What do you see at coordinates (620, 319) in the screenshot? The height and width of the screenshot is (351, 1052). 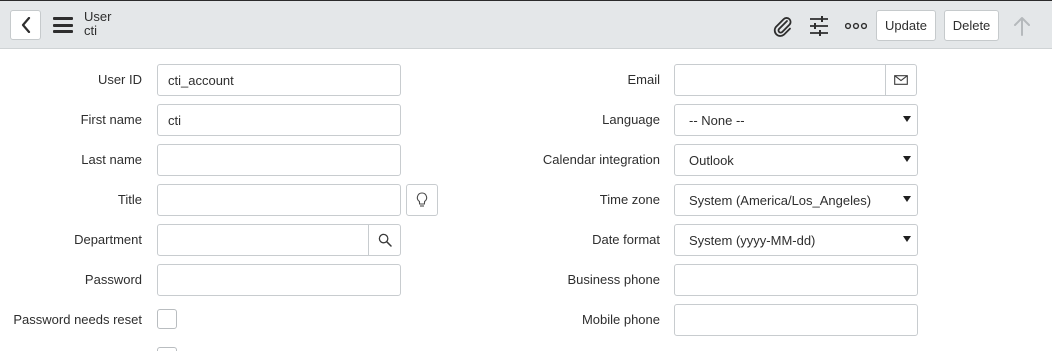 I see `mobile-phone-label: Mobile phone` at bounding box center [620, 319].